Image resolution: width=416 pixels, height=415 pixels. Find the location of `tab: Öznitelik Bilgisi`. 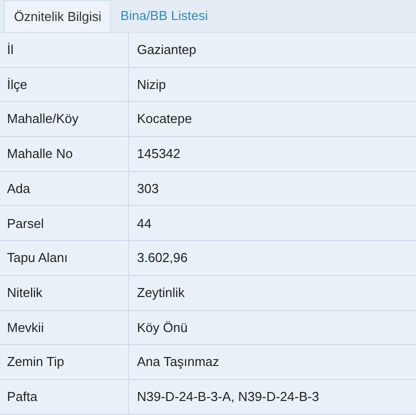

tab: Öznitelik Bilgisi is located at coordinates (58, 16).